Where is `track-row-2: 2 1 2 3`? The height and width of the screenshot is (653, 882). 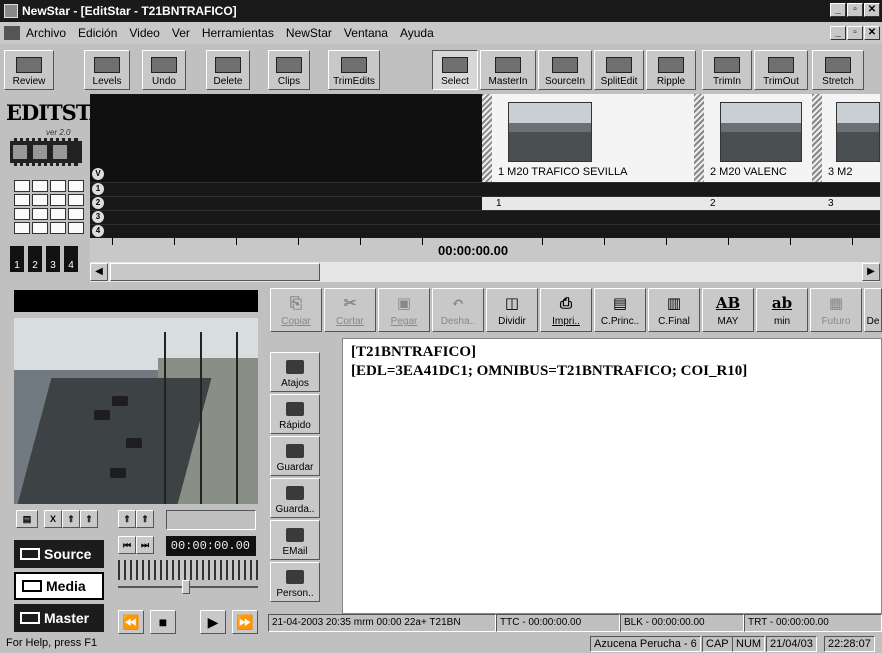
track-row-2: 2 1 2 3 is located at coordinates (485, 203).